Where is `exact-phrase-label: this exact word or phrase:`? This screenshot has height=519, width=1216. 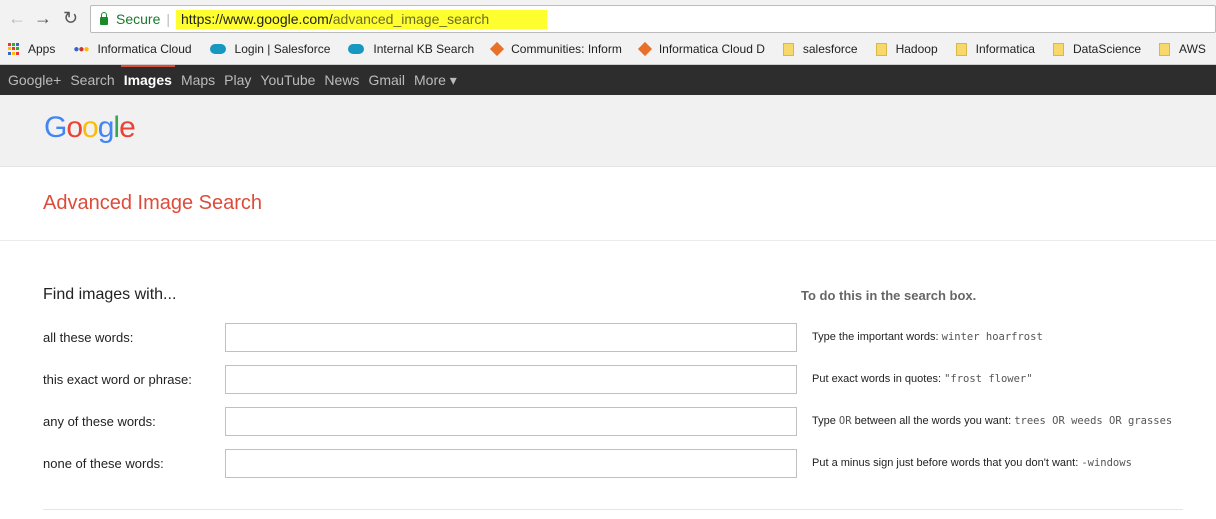
exact-phrase-label: this exact word or phrase: is located at coordinates (117, 379).